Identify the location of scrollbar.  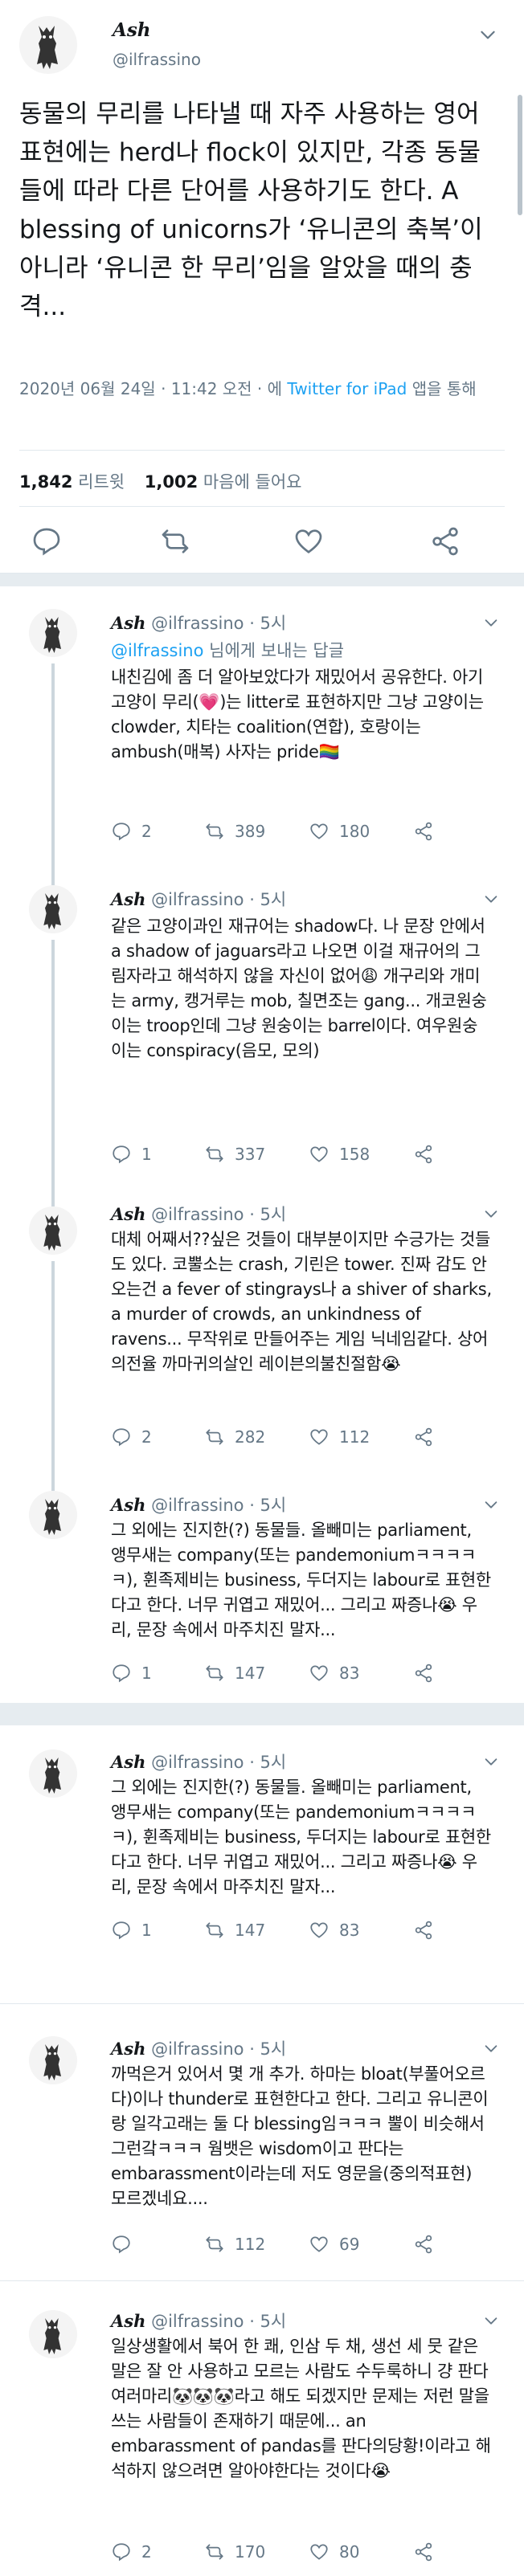
(520, 155).